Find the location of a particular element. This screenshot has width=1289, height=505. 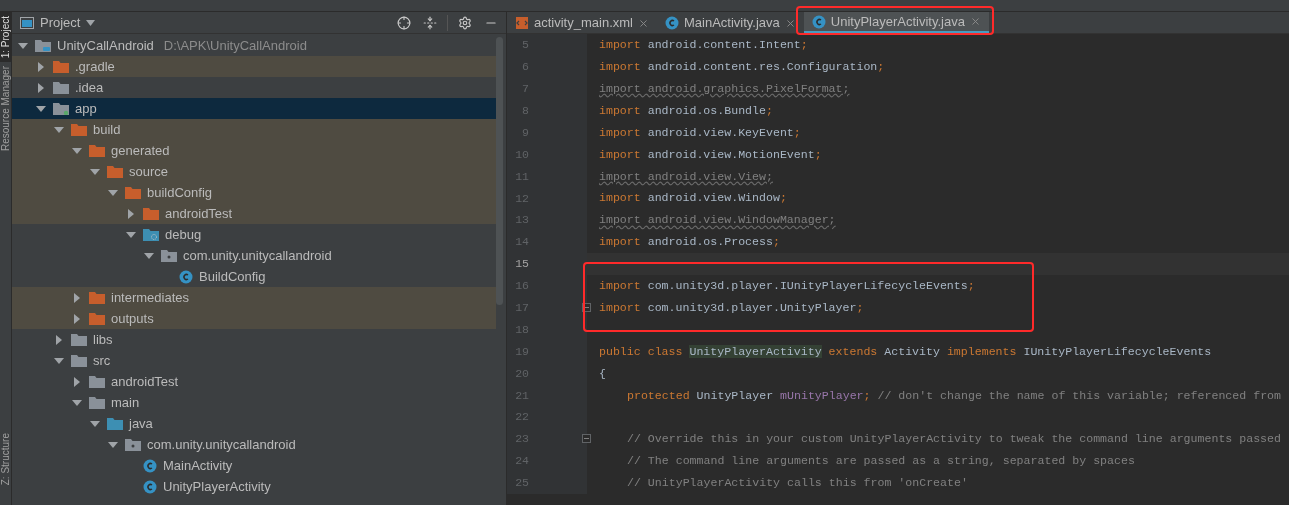

scrollbar-thumb is located at coordinates (499, 171).